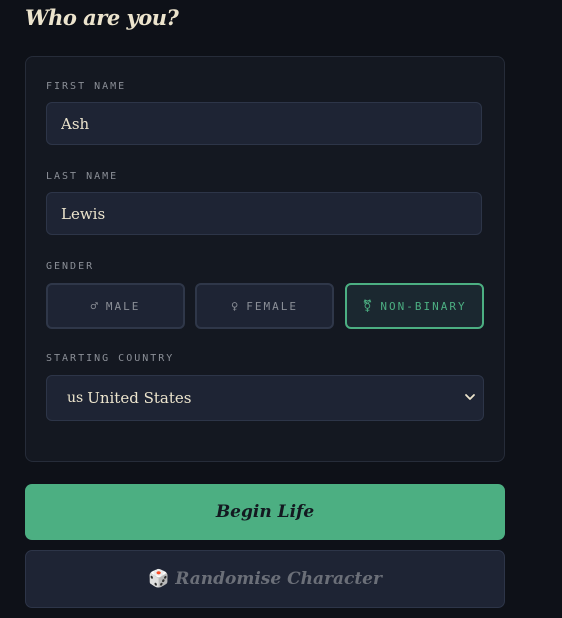 This screenshot has width=562, height=618. What do you see at coordinates (75, 398) in the screenshot?
I see `country-flag: us` at bounding box center [75, 398].